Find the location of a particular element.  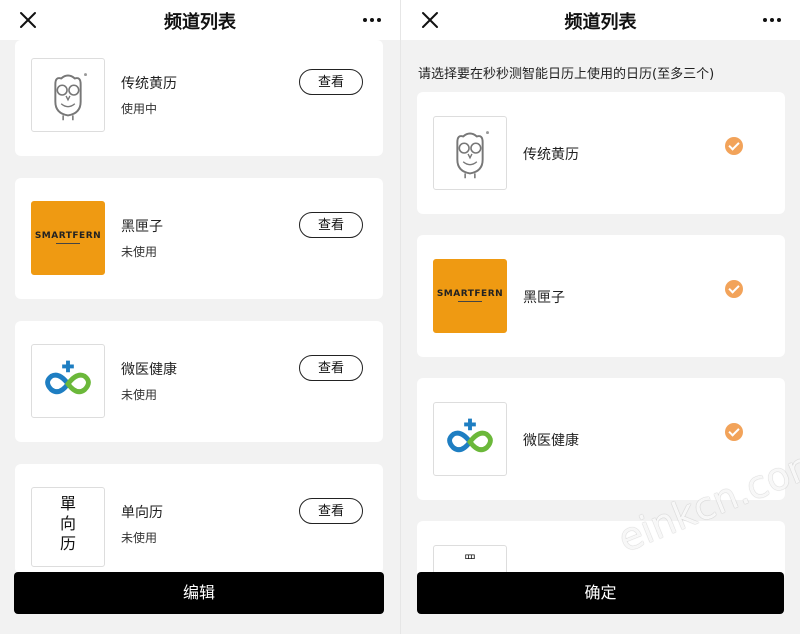

confirm-button: 确定 is located at coordinates (600, 593).